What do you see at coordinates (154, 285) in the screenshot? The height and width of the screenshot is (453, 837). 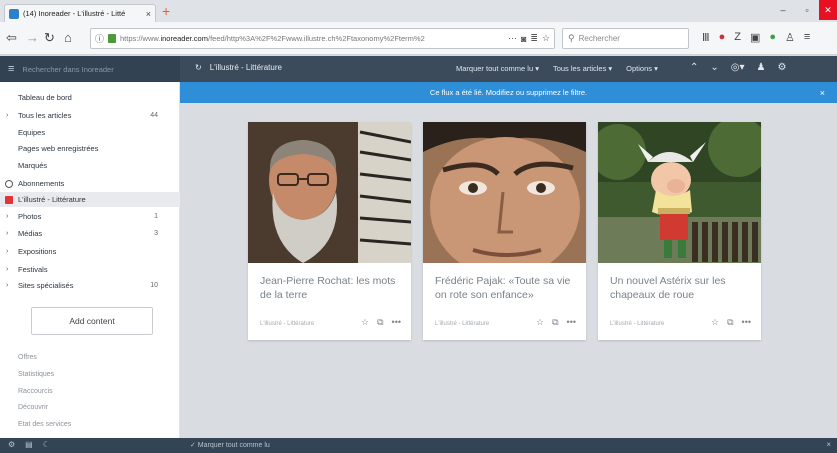 I see `unread-count: 10` at bounding box center [154, 285].